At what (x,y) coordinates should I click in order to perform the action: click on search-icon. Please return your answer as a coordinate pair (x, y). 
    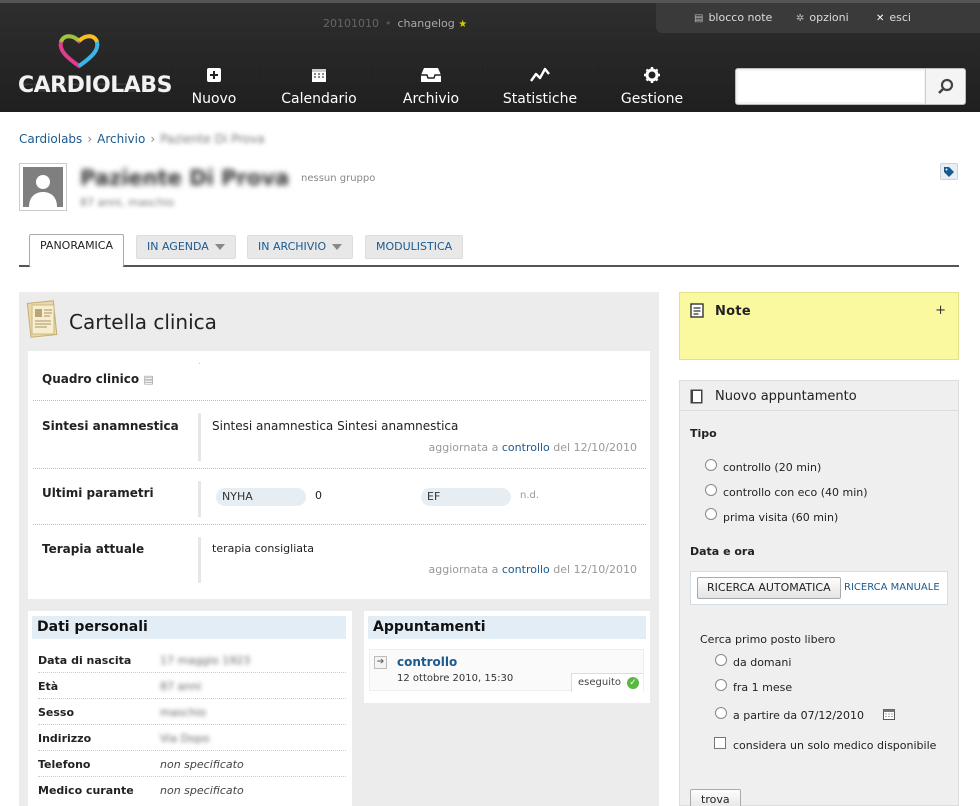
    Looking at the image, I should click on (945, 86).